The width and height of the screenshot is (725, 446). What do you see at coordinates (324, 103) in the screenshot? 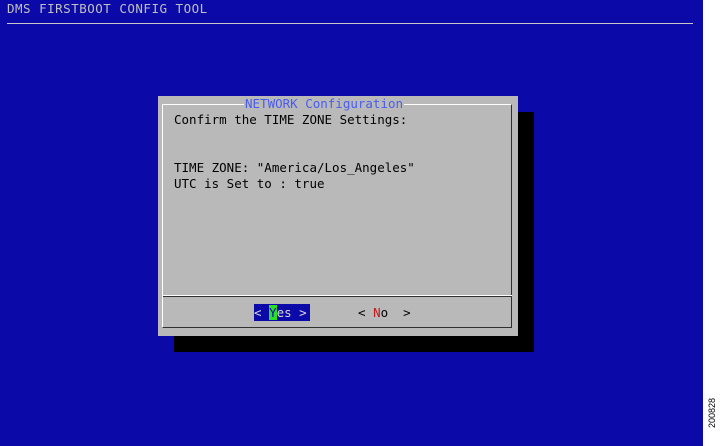
I see `dialog-title: NETWORK Configuration` at bounding box center [324, 103].